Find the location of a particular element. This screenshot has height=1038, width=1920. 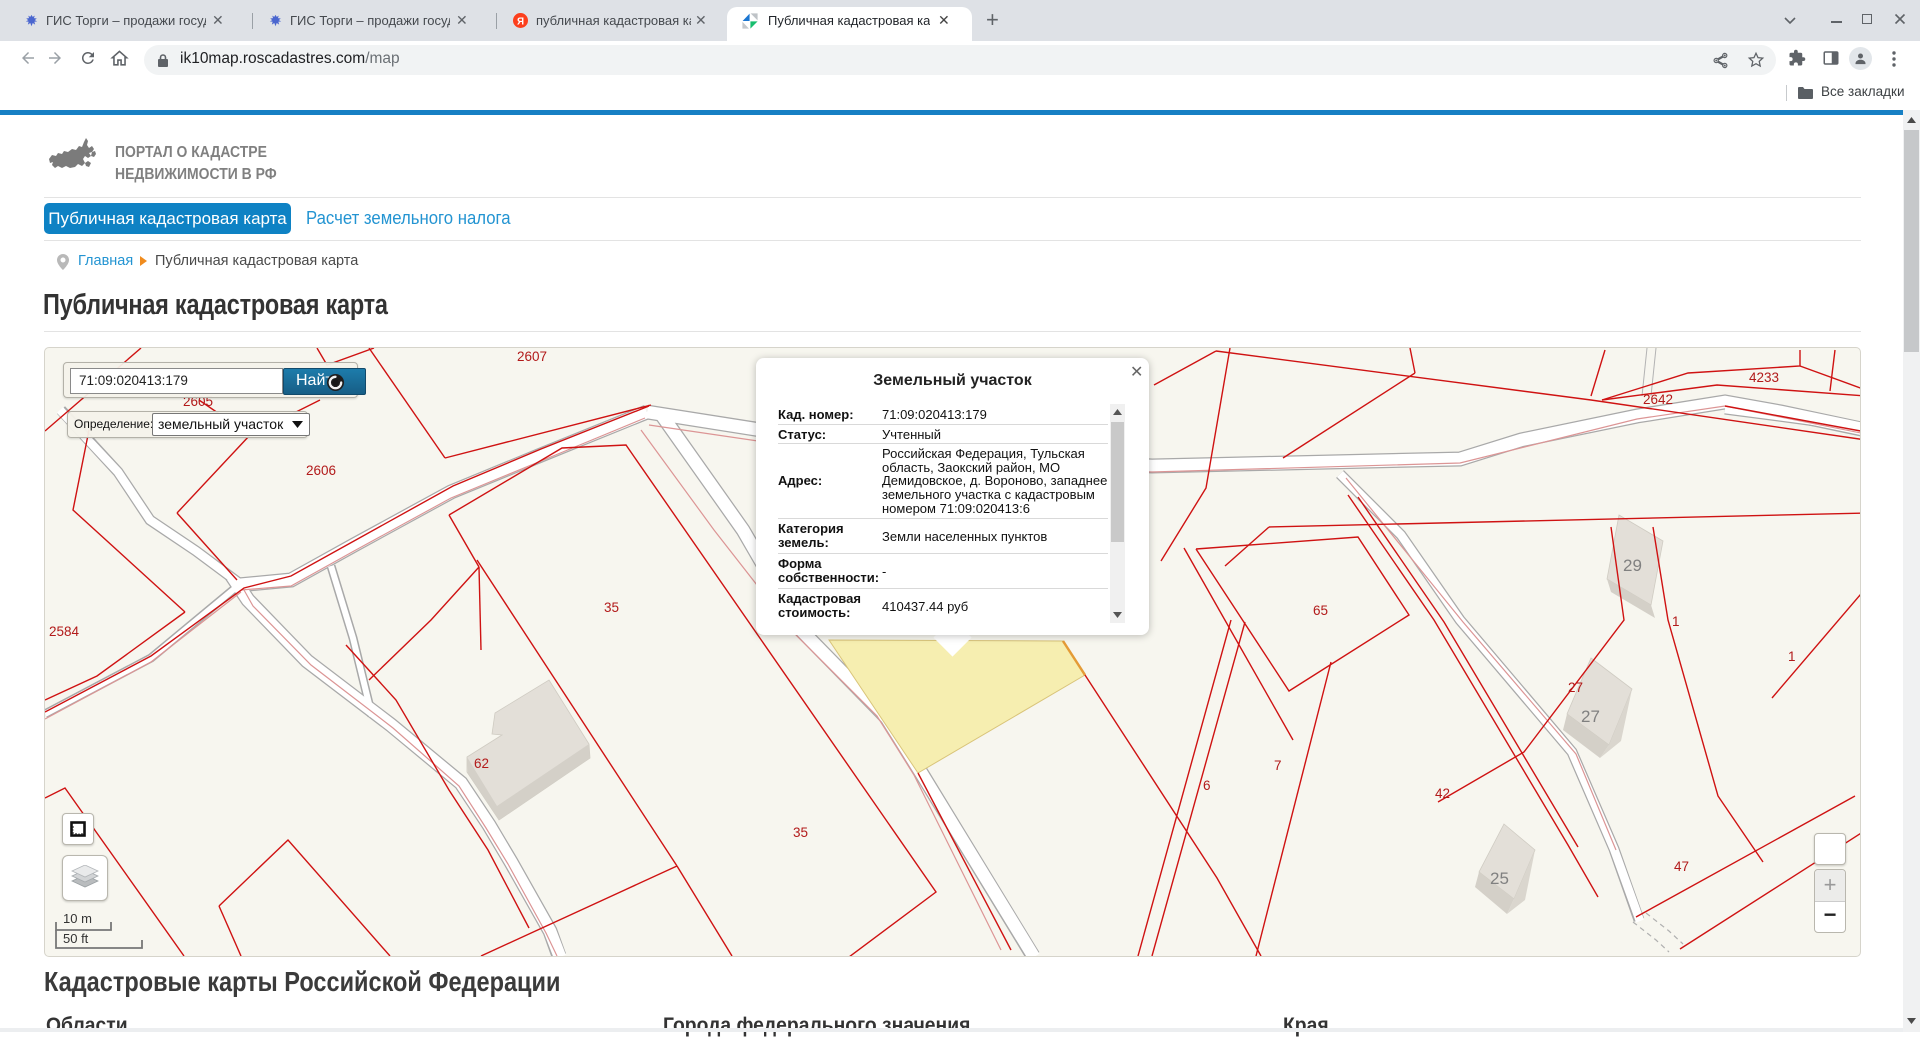

svg-text: 42 is located at coordinates (1442, 793).